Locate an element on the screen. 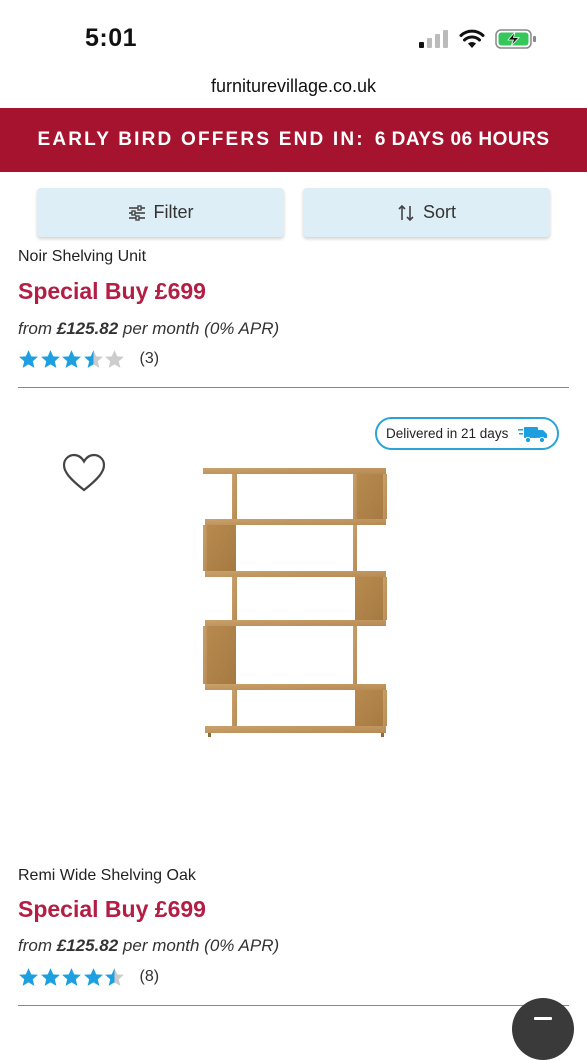  wifi-icon is located at coordinates (472, 38).